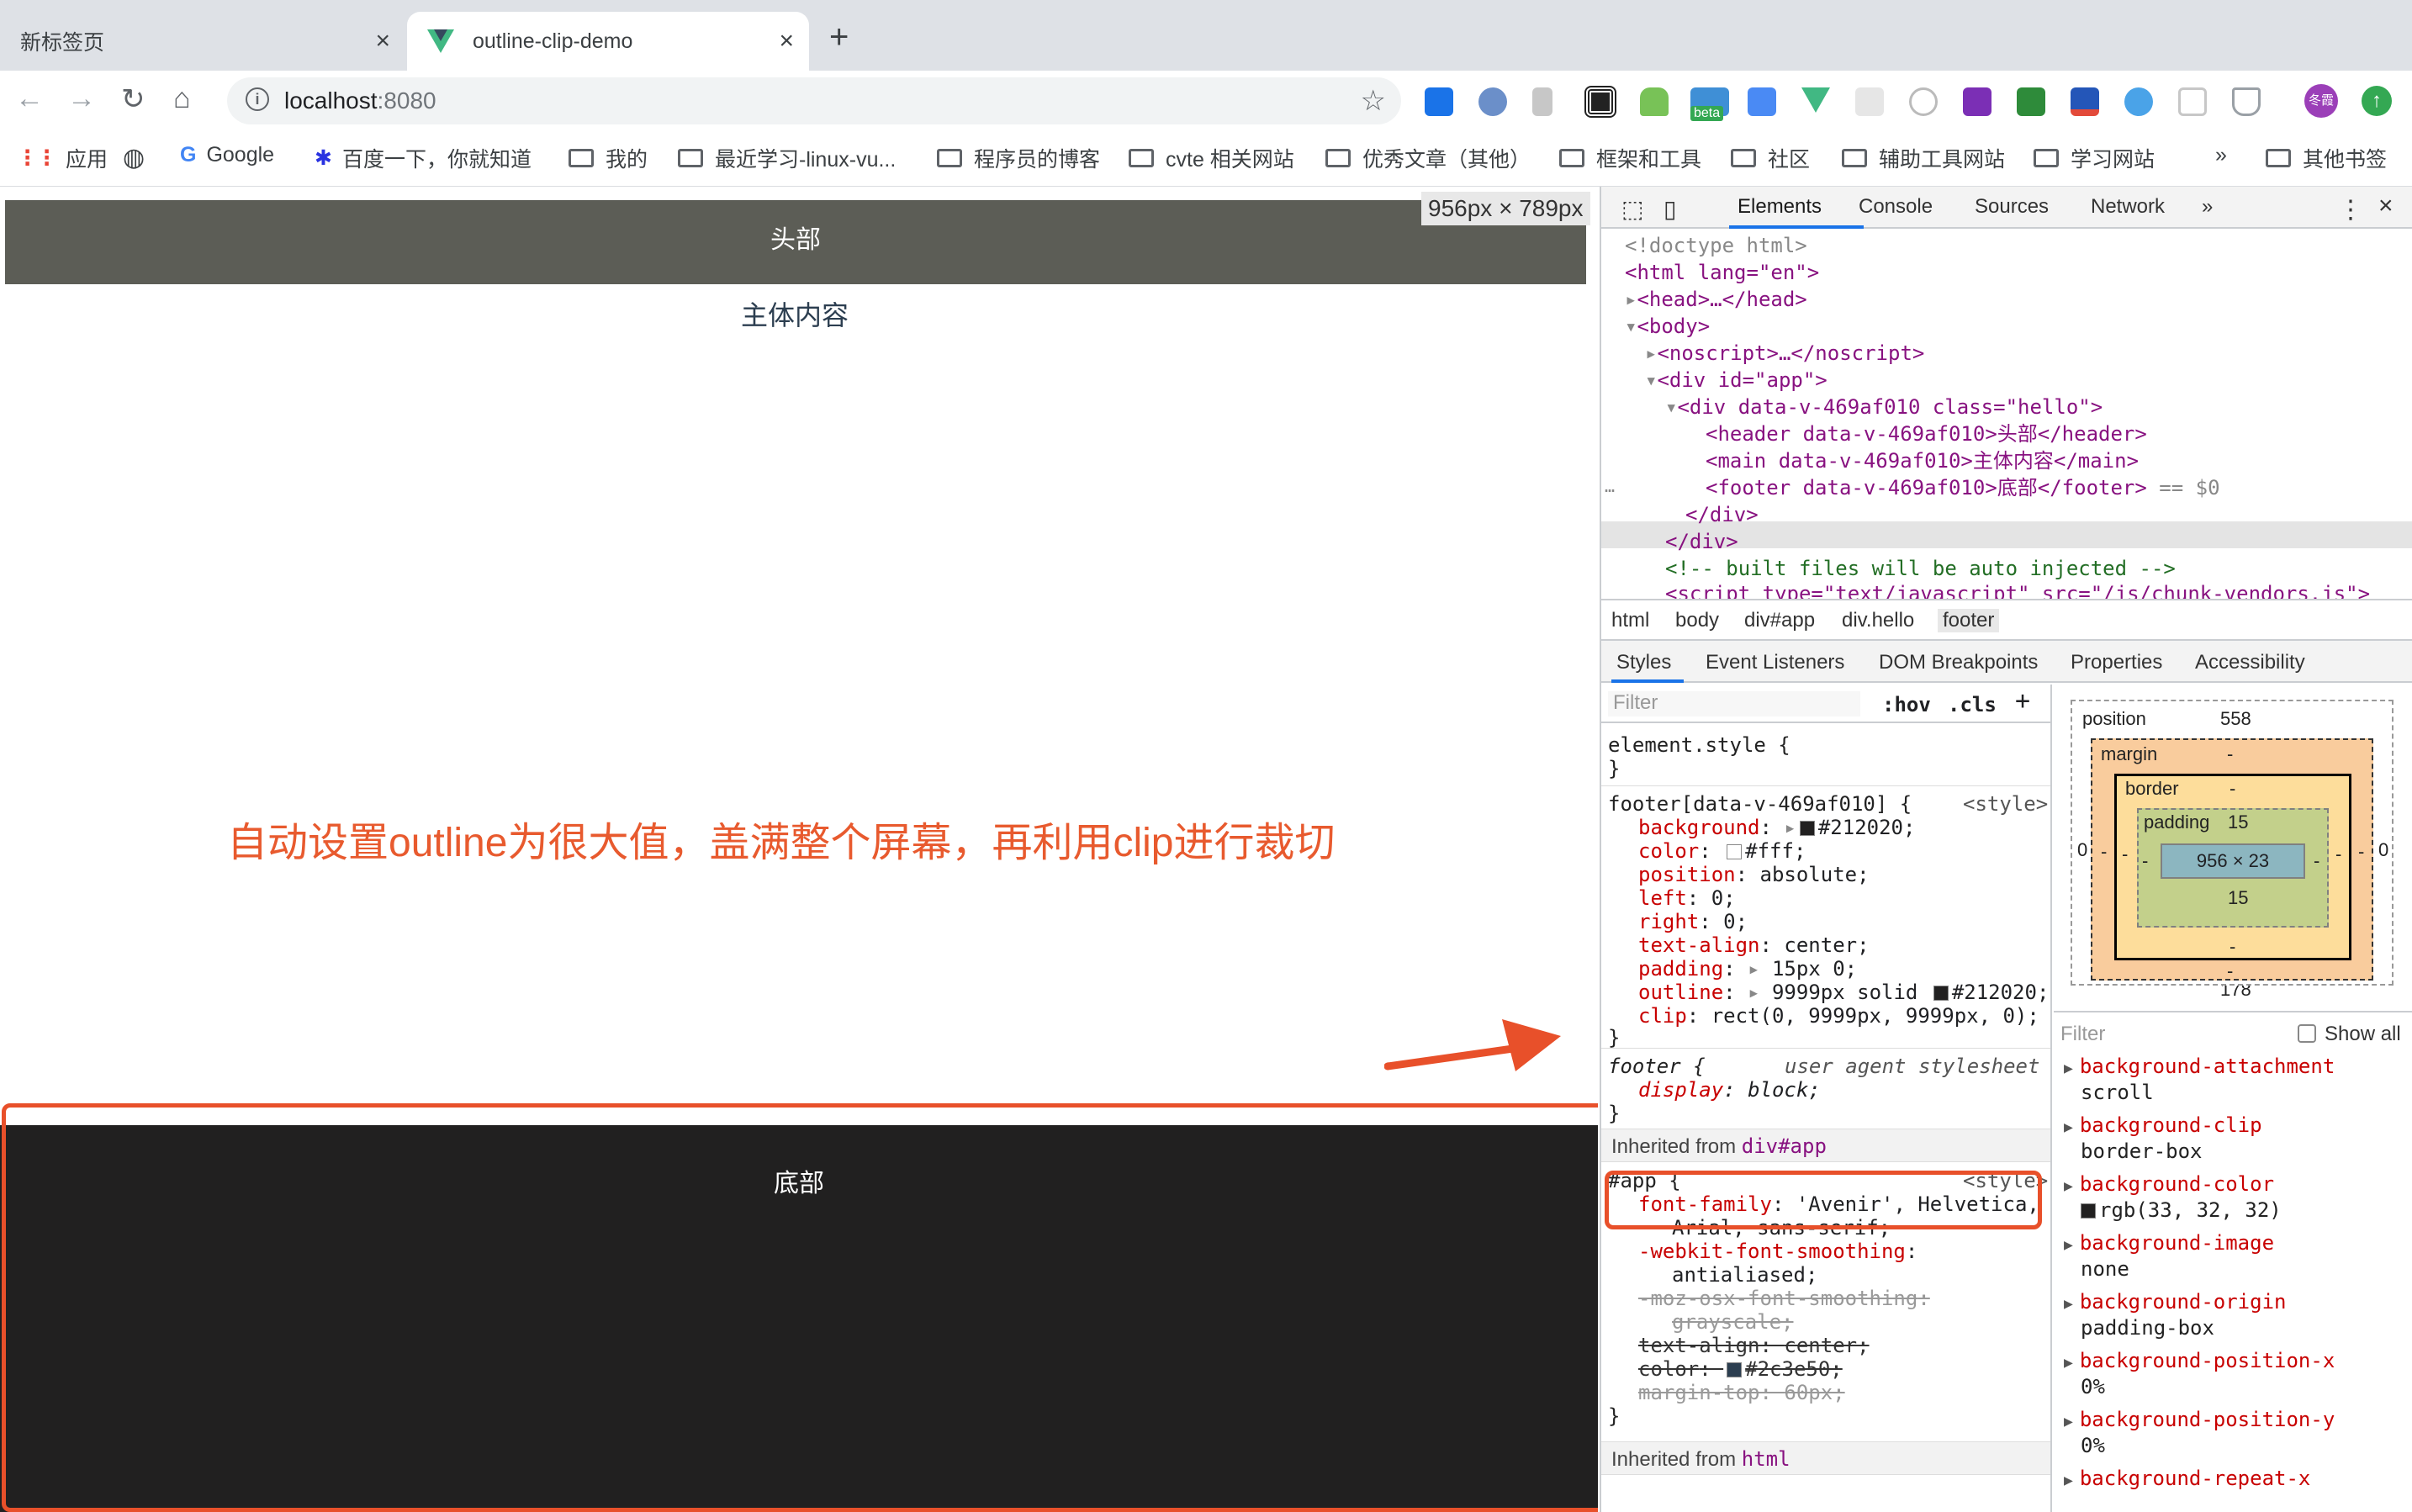 The width and height of the screenshot is (2412, 1512). Describe the element at coordinates (2200, 1373) in the screenshot. I see `computed-property: ▶ background-position-x 0%` at that location.